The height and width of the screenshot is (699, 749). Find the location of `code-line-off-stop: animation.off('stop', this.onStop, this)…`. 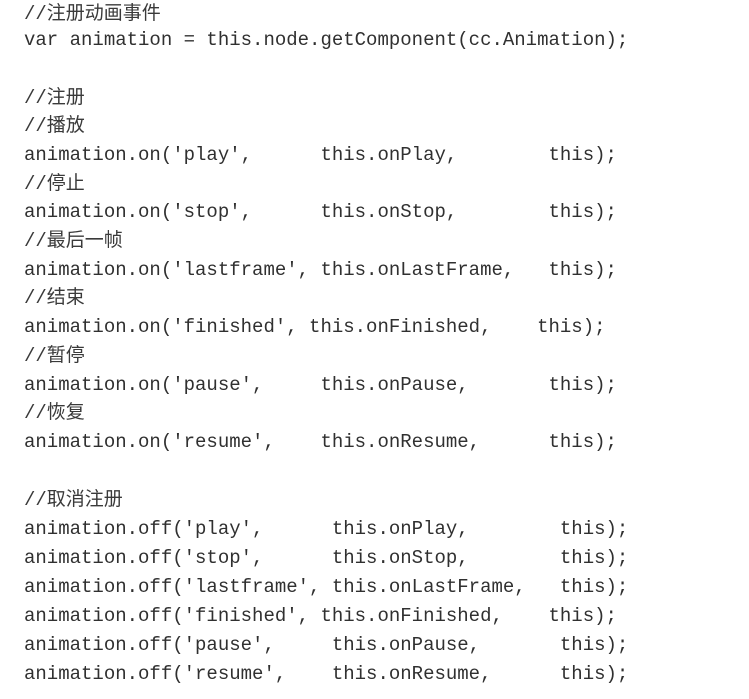

code-line-off-stop: animation.off('stop', this.onStop, this)… is located at coordinates (326, 558).